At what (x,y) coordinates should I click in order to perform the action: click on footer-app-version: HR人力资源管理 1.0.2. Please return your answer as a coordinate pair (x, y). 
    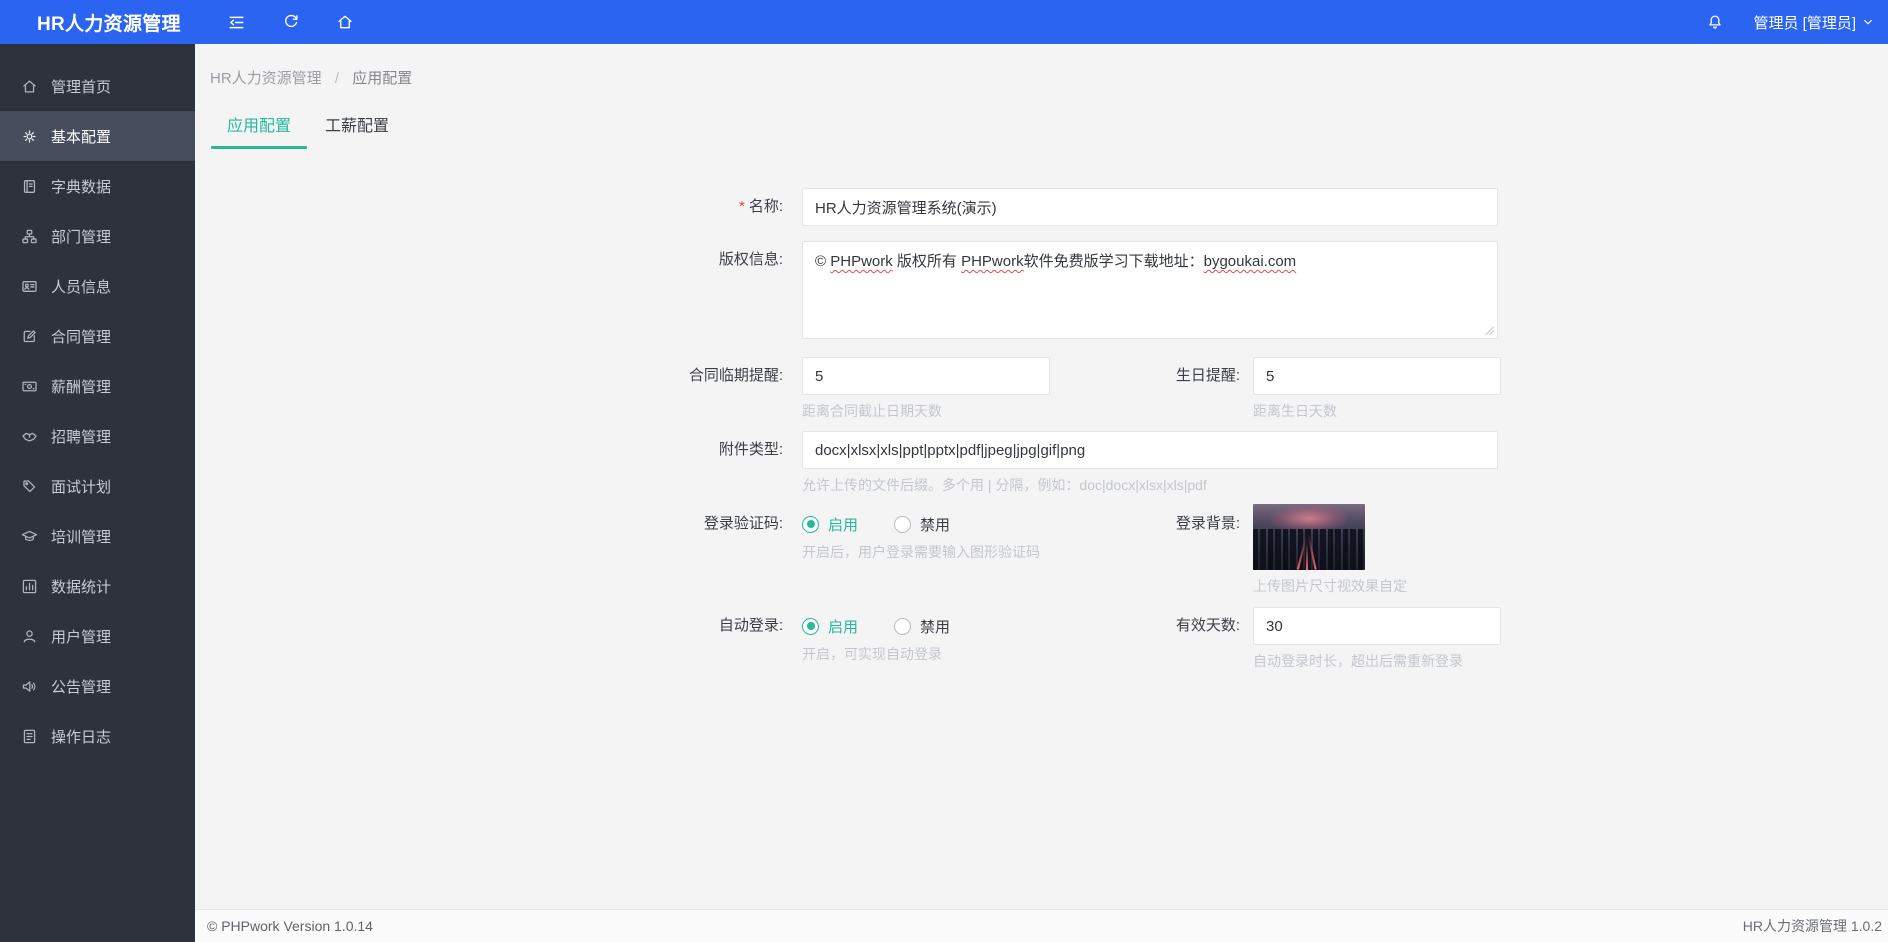
    Looking at the image, I should click on (1812, 926).